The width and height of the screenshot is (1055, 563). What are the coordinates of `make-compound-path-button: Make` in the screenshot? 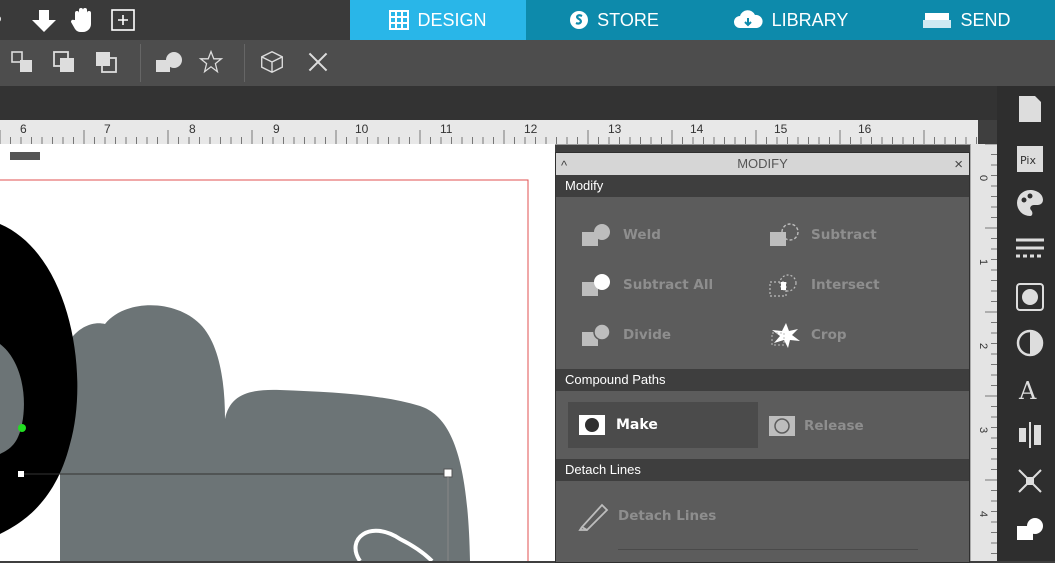 It's located at (663, 425).